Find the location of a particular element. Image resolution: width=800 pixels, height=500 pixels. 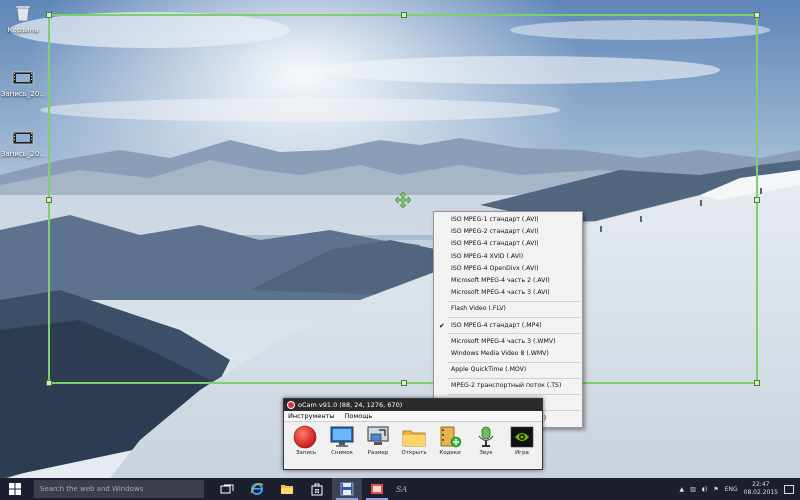

folder-icon is located at coordinates (414, 437).